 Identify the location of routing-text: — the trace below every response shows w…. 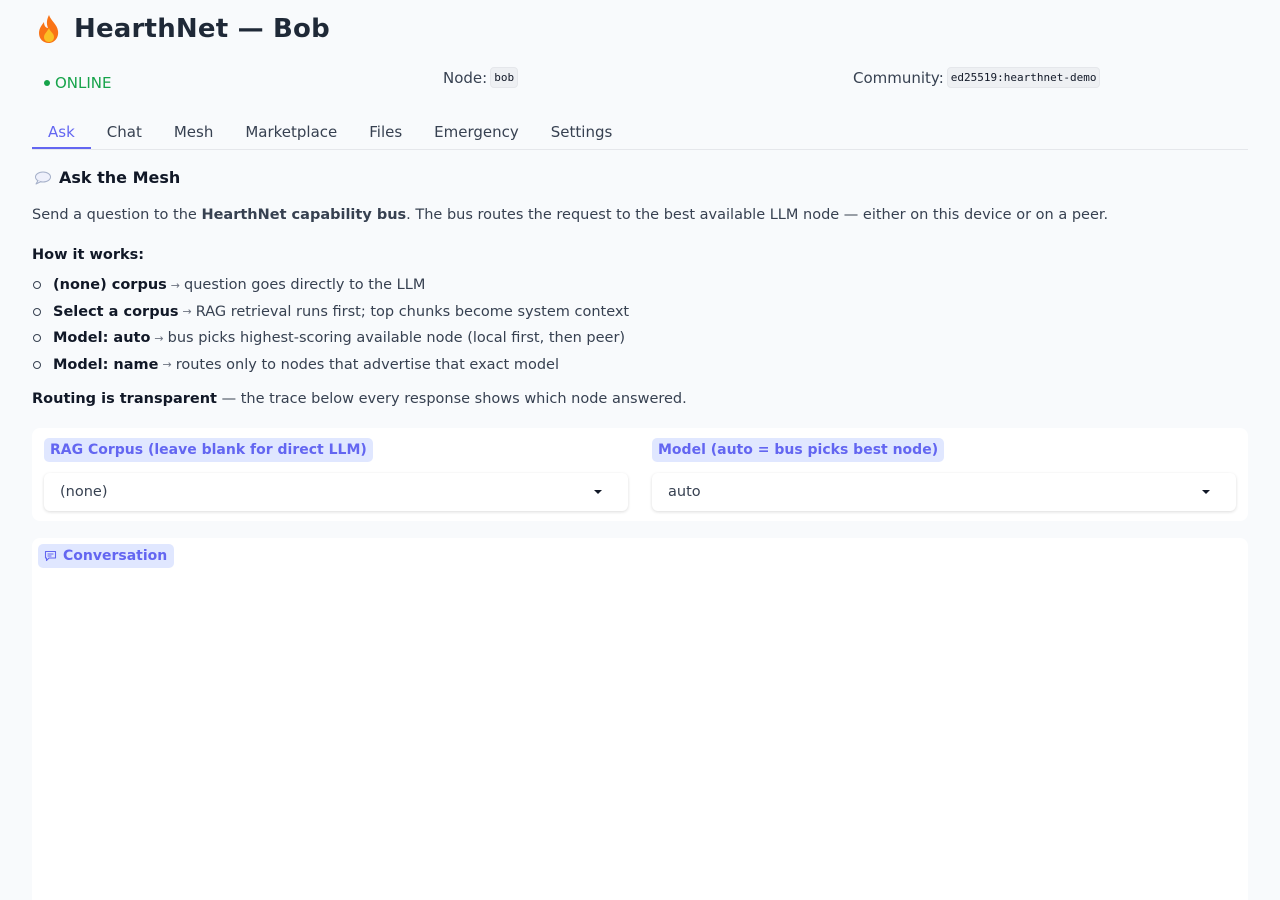
(451, 399).